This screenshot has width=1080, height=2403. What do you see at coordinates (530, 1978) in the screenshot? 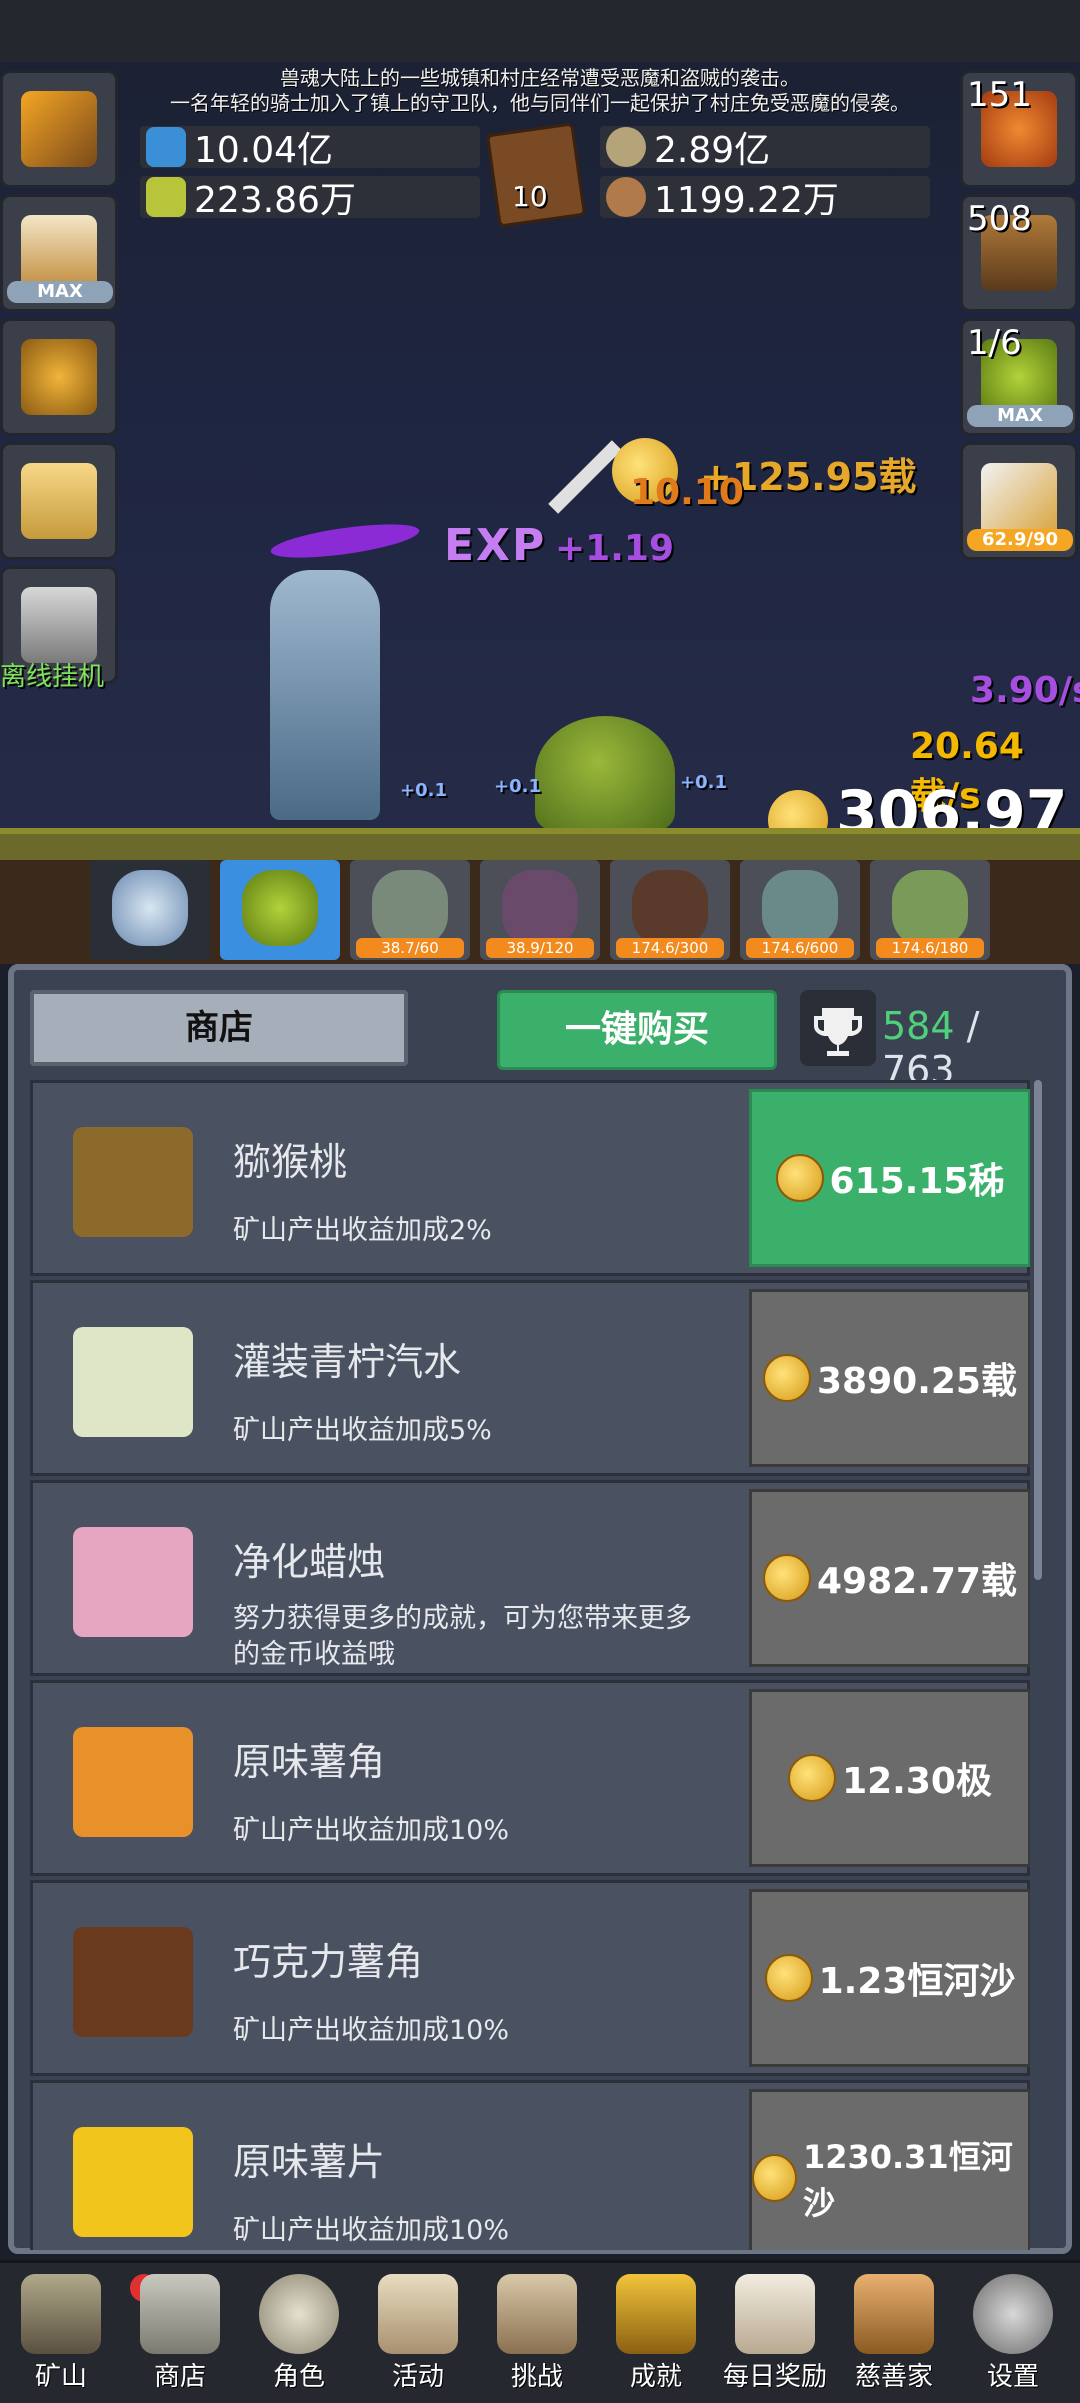
I see `shop-item: 巧克力薯角 矿山产出收益加成10% 1.23恒河沙` at bounding box center [530, 1978].